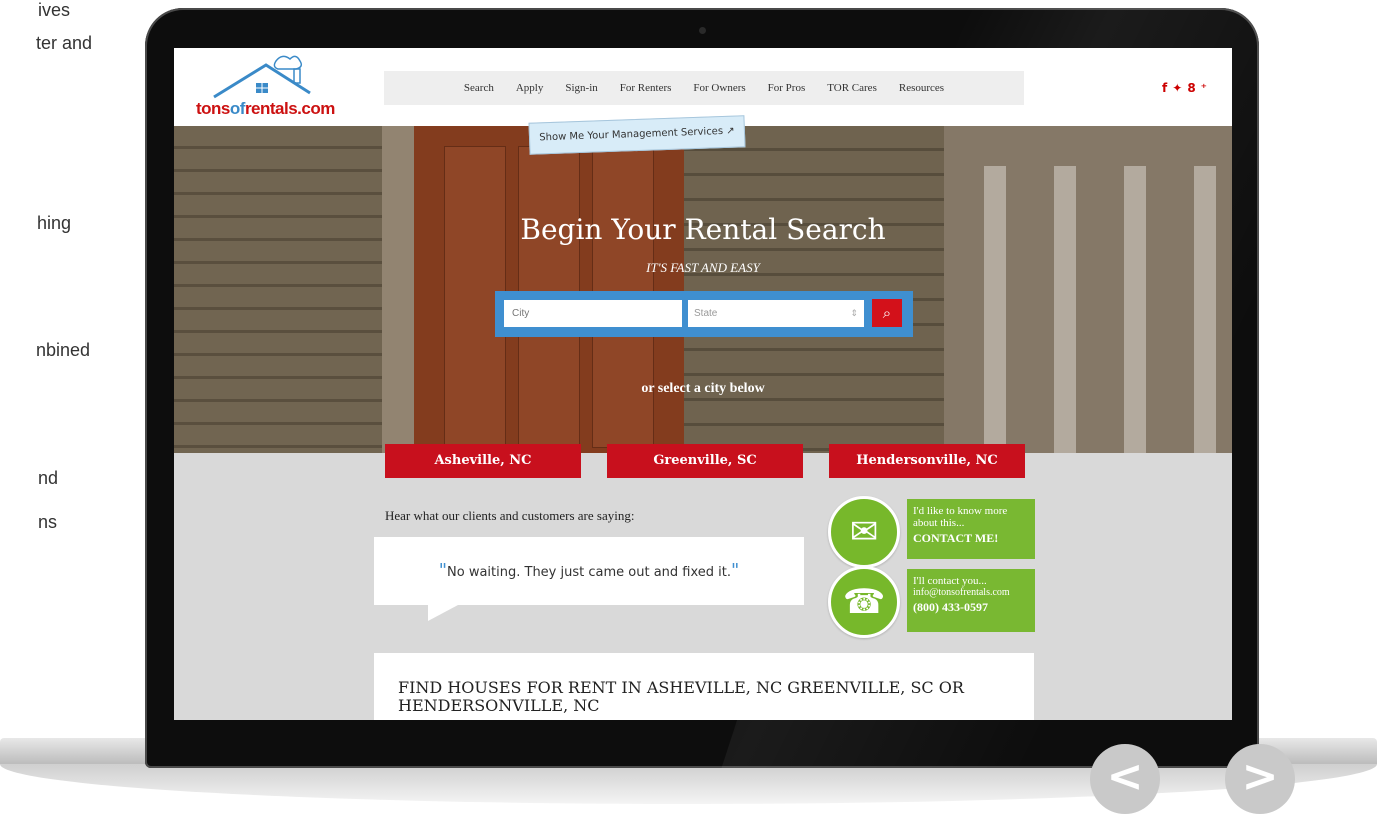 The height and width of the screenshot is (835, 1377). I want to click on carousel-next-button: >, so click(1260, 779).